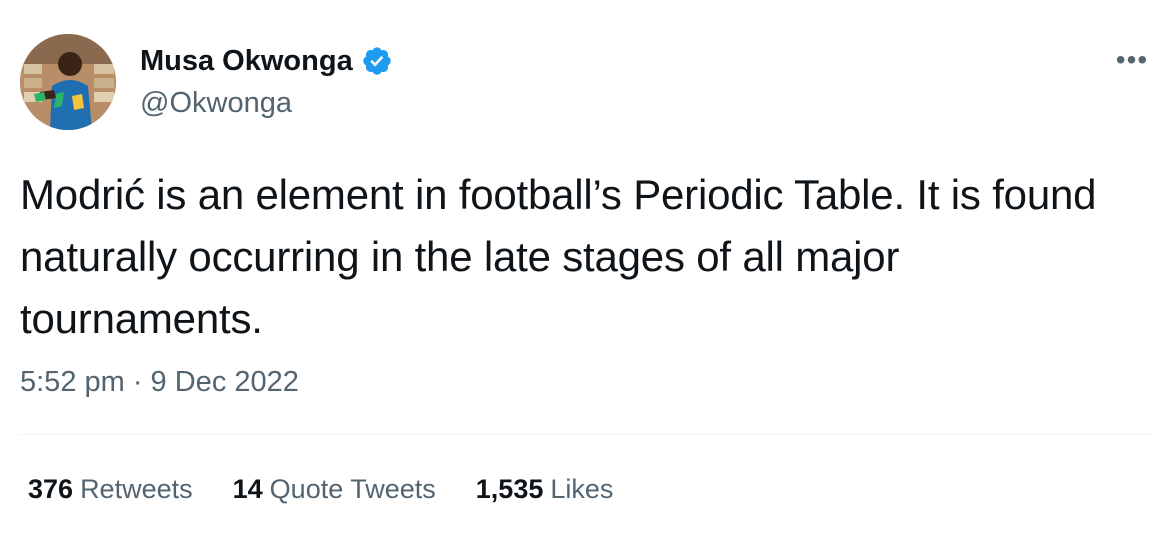  What do you see at coordinates (582, 489) in the screenshot?
I see `likes-label: Likes` at bounding box center [582, 489].